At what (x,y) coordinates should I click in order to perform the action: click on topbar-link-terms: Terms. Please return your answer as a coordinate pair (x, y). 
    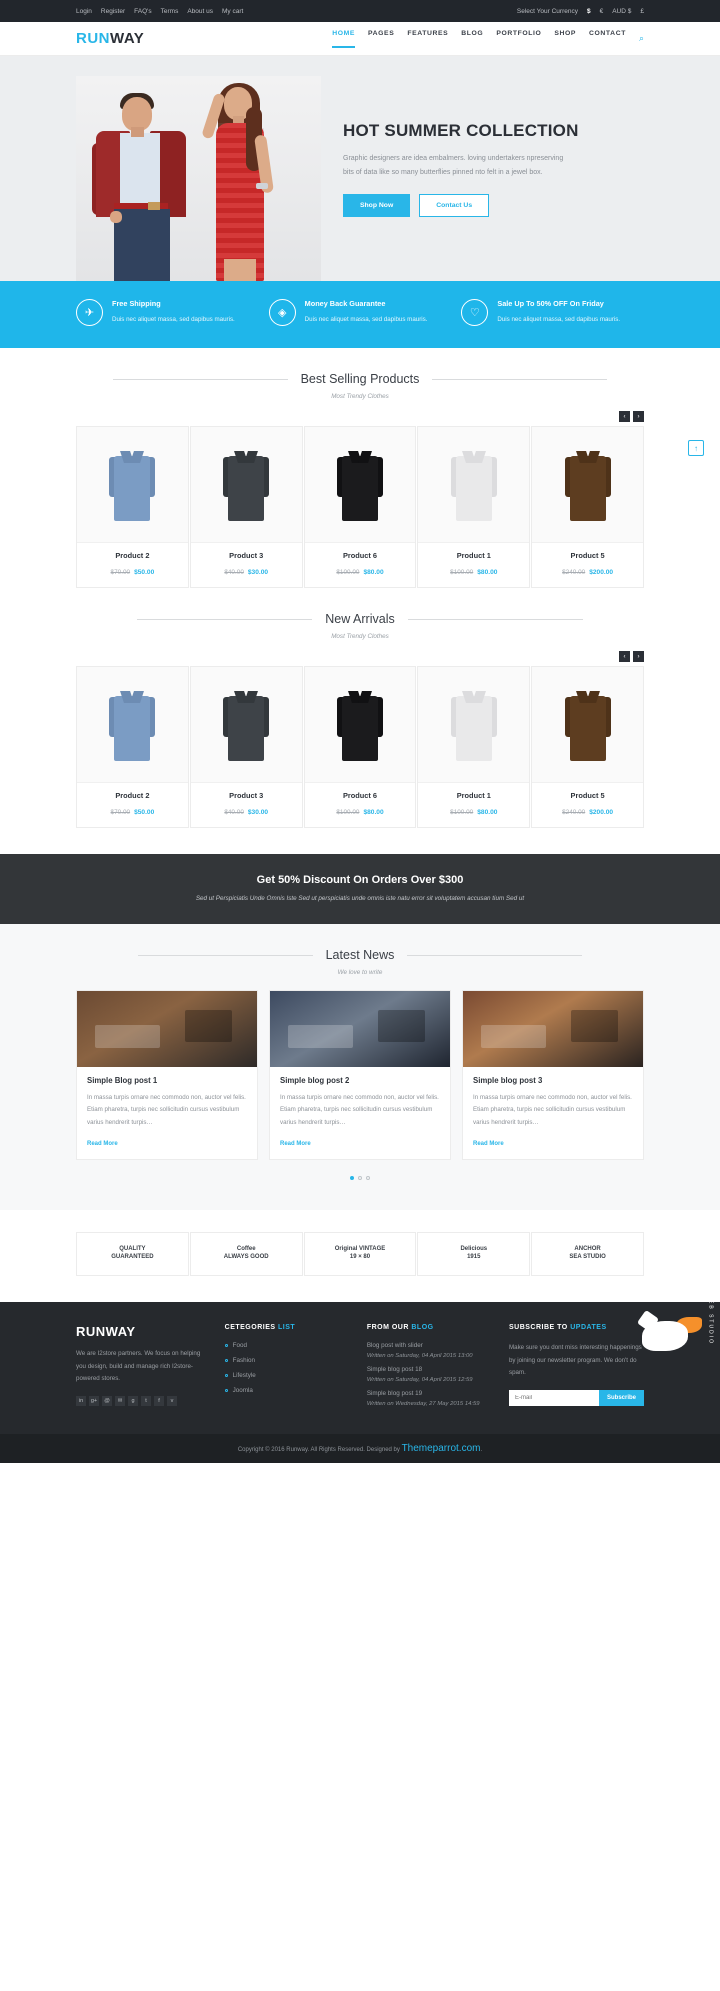
    Looking at the image, I should click on (170, 11).